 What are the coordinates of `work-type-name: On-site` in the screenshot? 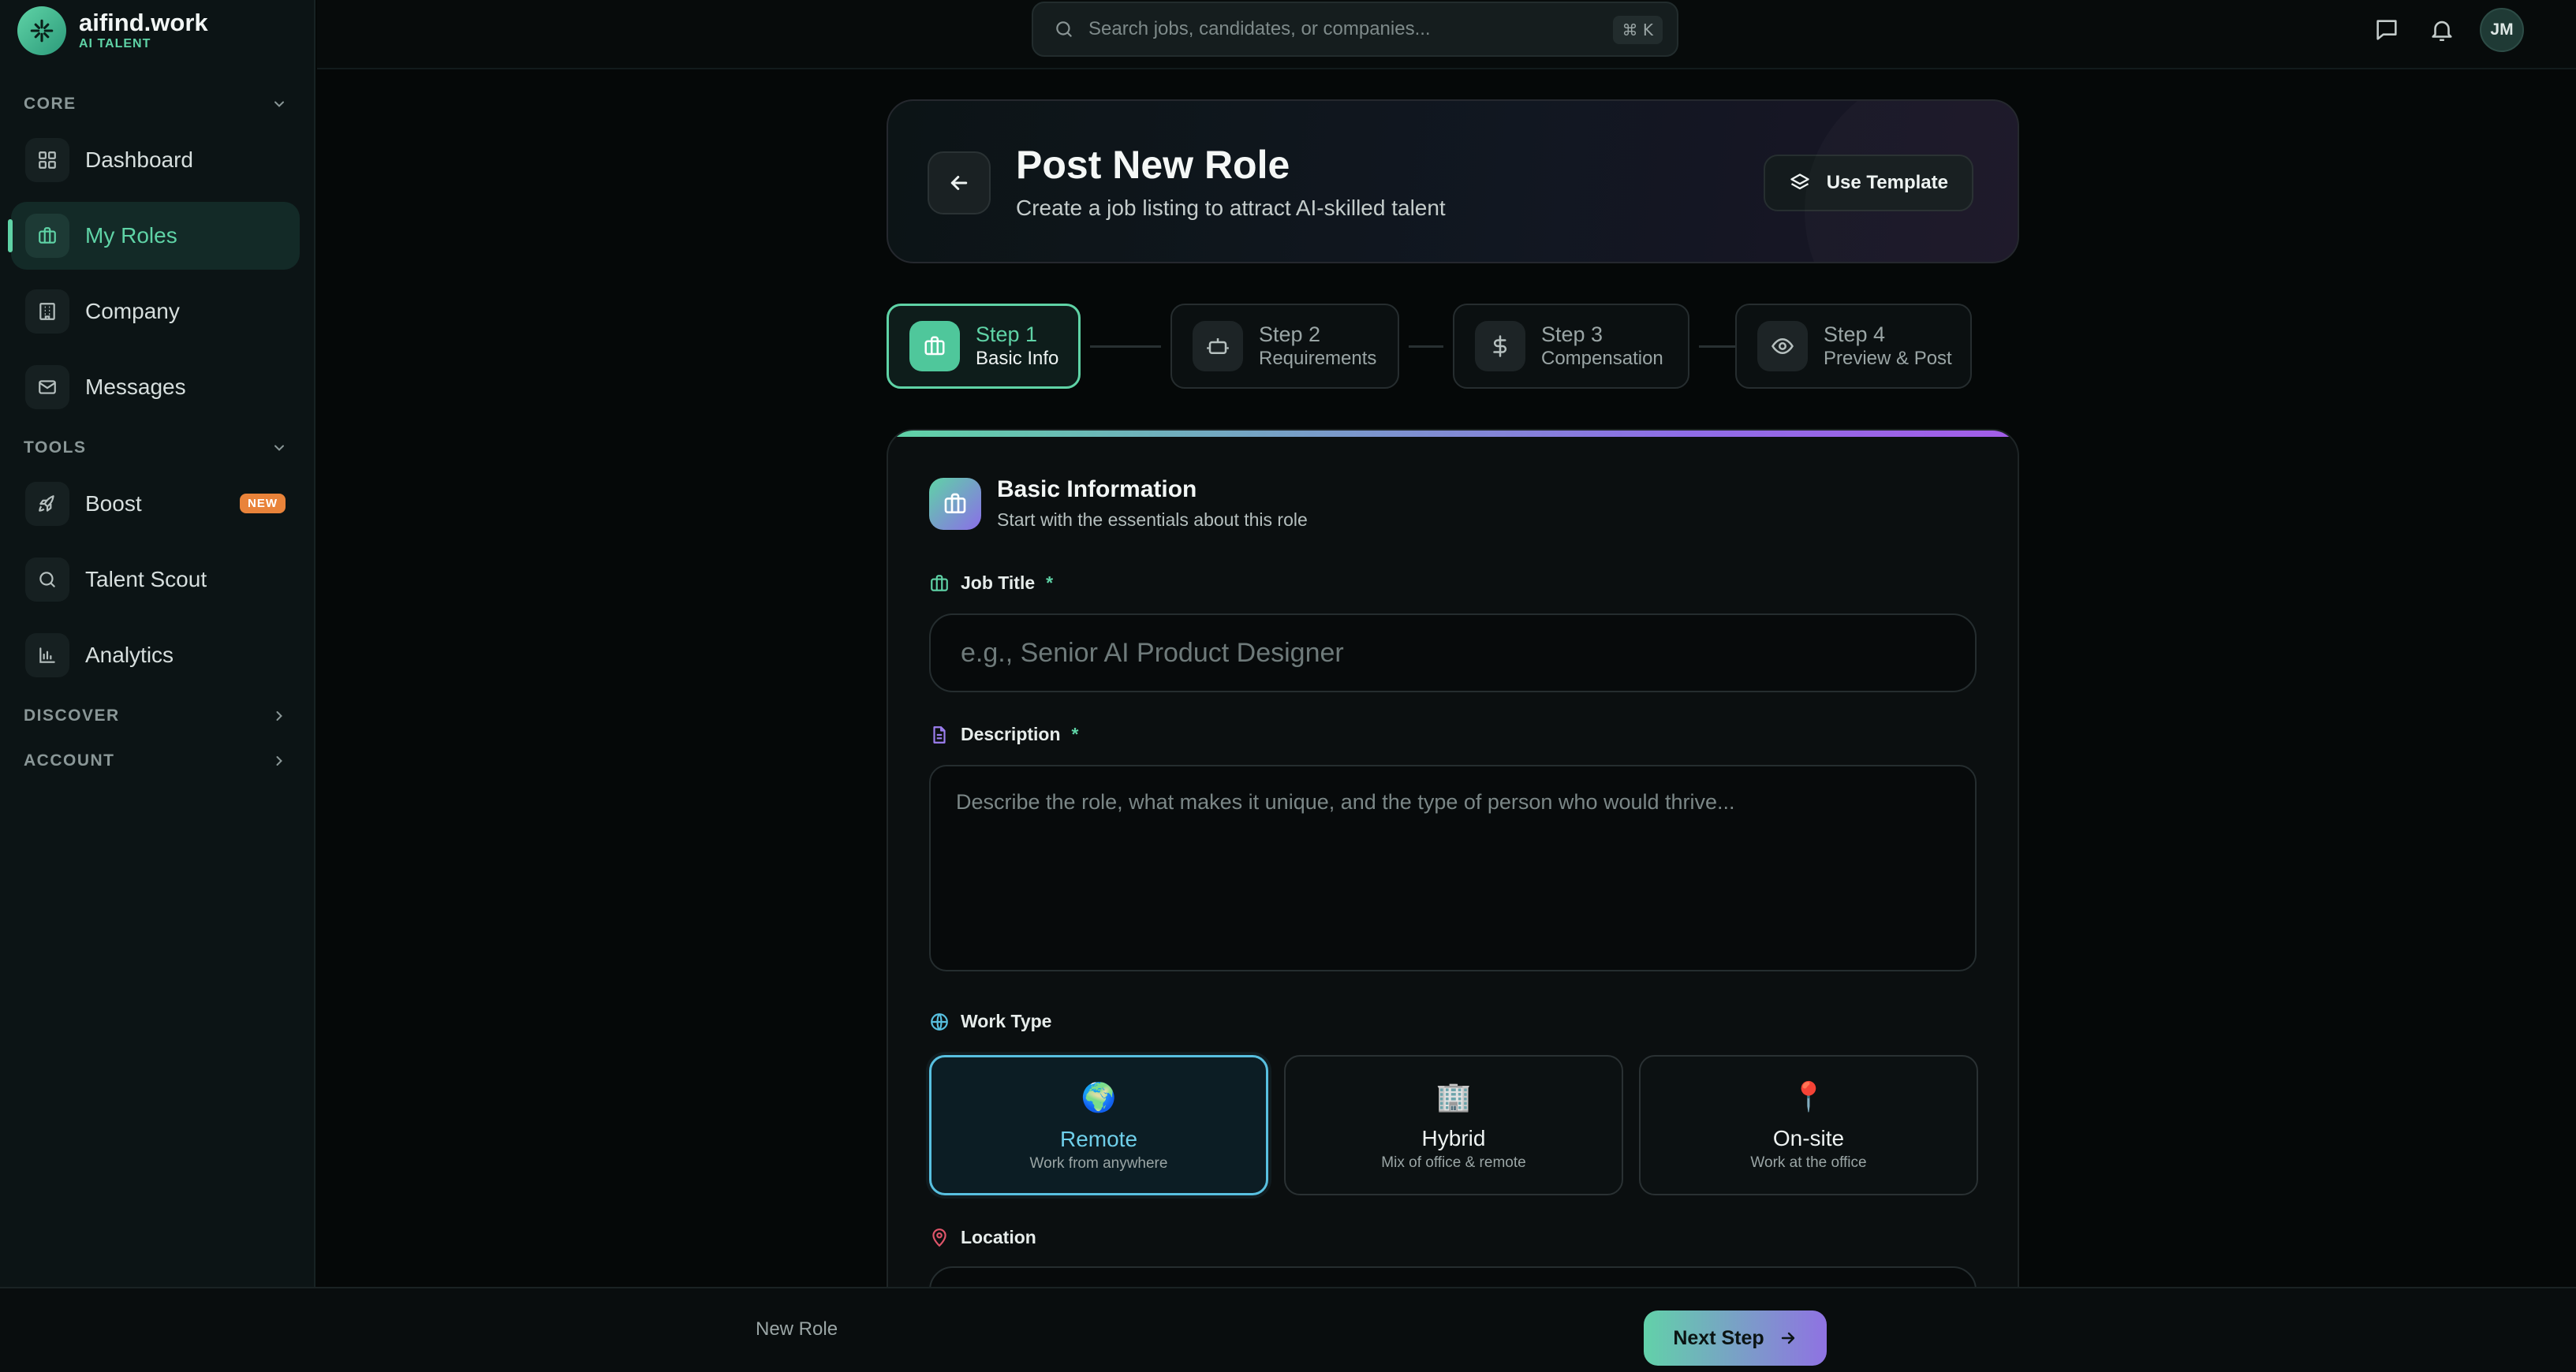 It's located at (1808, 1138).